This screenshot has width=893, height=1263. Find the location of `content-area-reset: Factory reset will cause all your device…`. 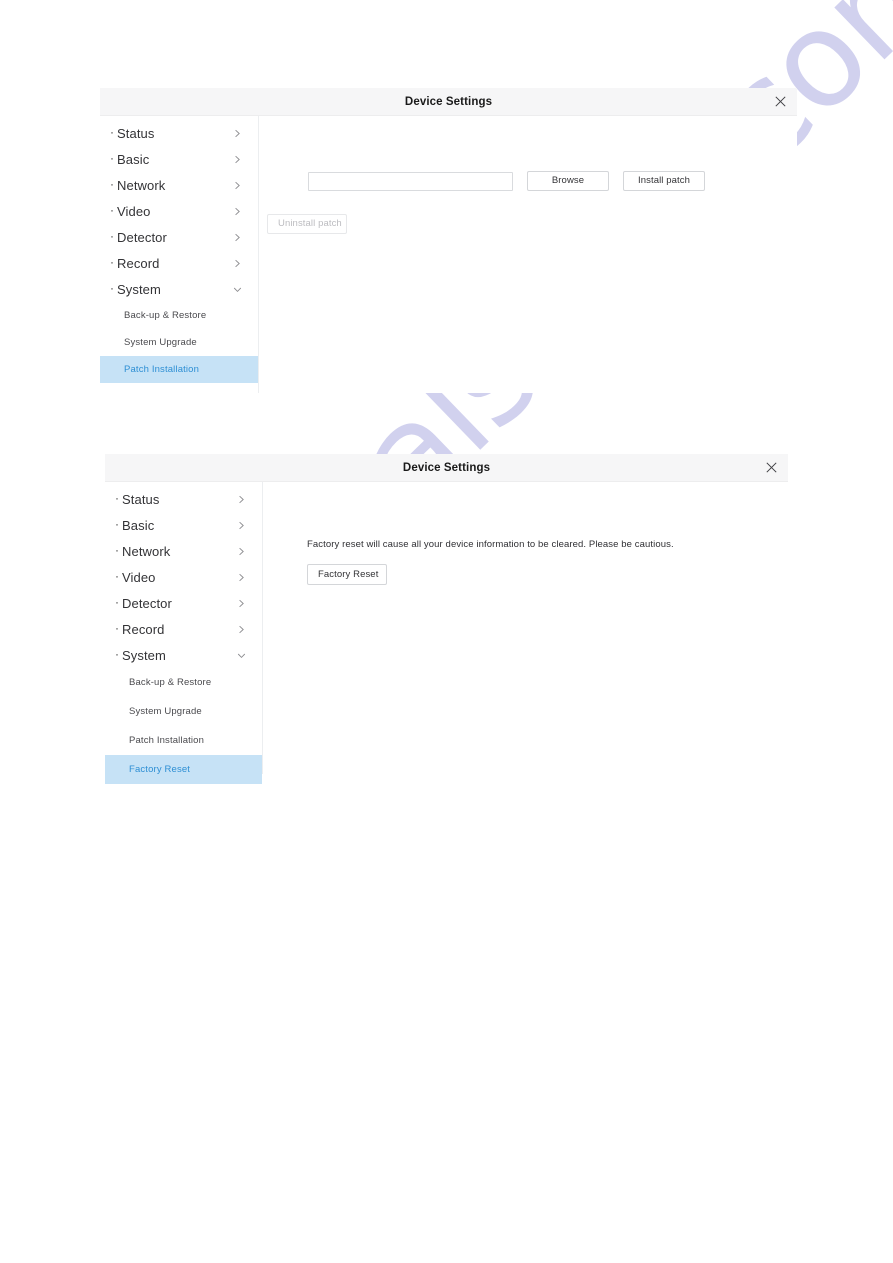

content-area-reset: Factory reset will cause all your device… is located at coordinates (525, 628).